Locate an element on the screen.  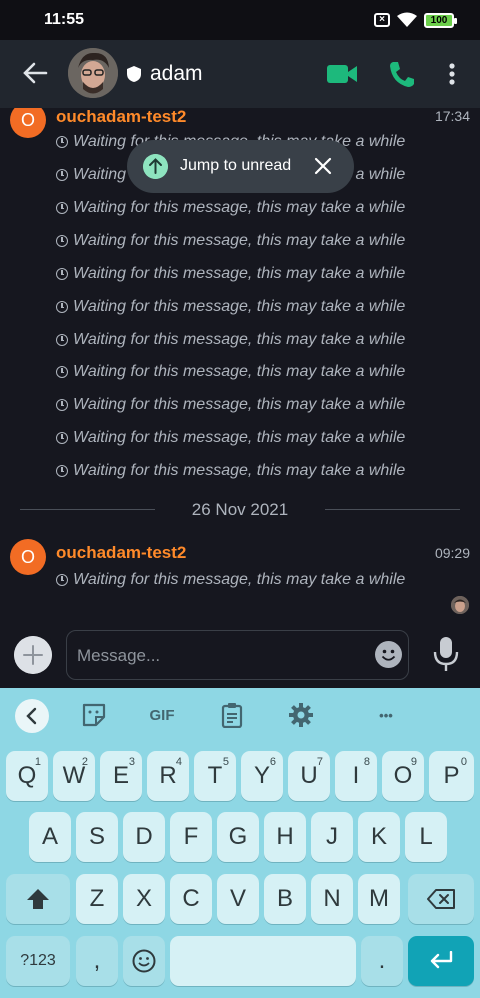
key-h: H is located at coordinates (285, 837).